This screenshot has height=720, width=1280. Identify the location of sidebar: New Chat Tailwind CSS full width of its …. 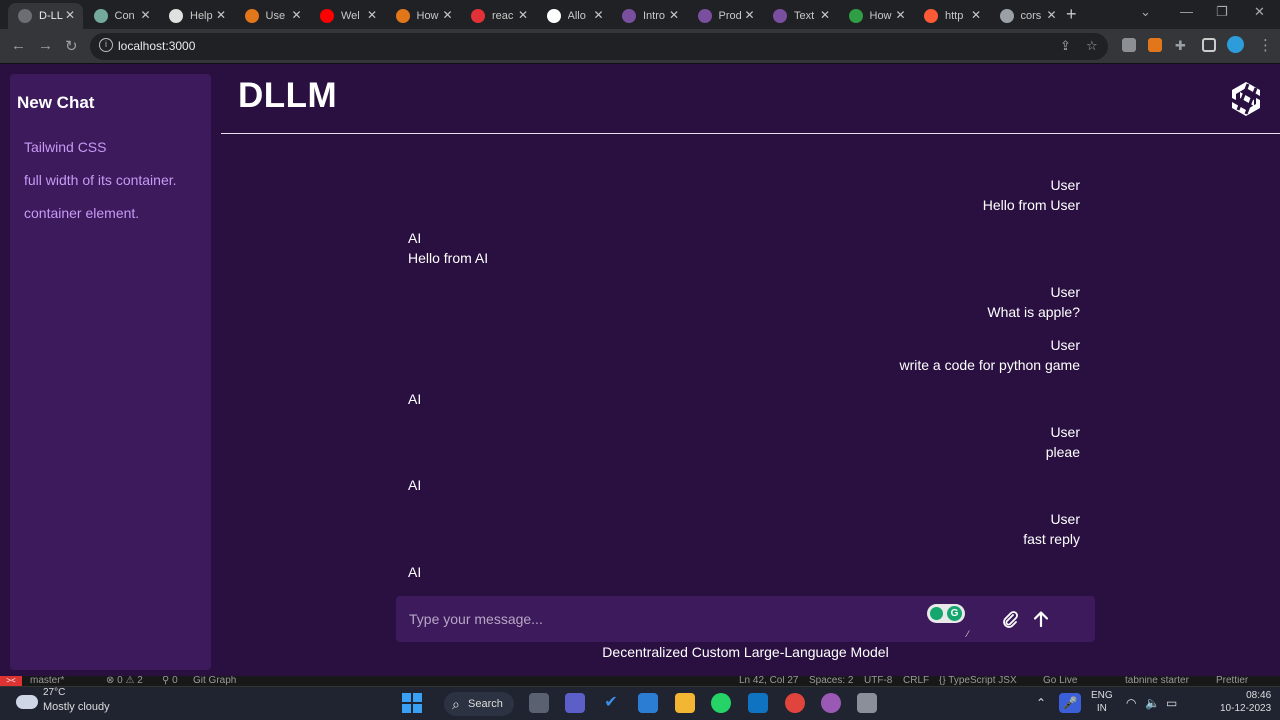
(110, 372).